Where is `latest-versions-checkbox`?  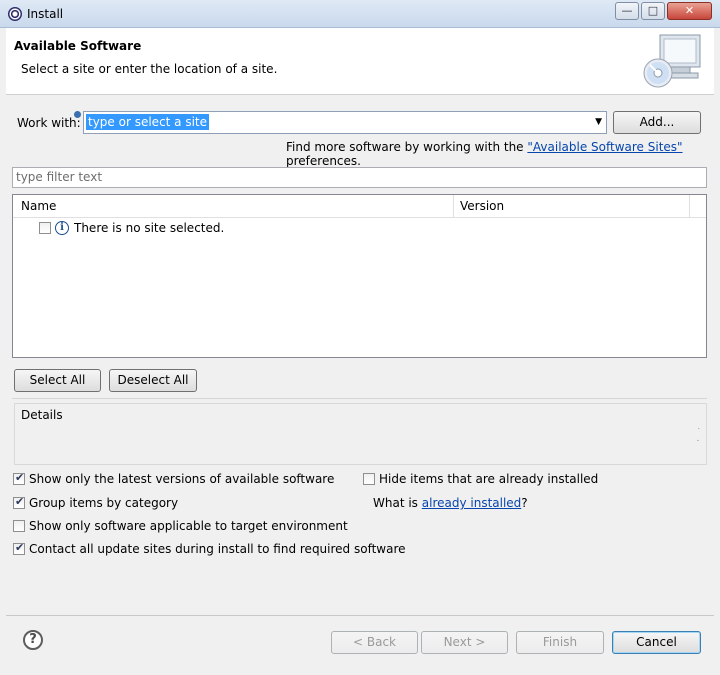 latest-versions-checkbox is located at coordinates (19, 478).